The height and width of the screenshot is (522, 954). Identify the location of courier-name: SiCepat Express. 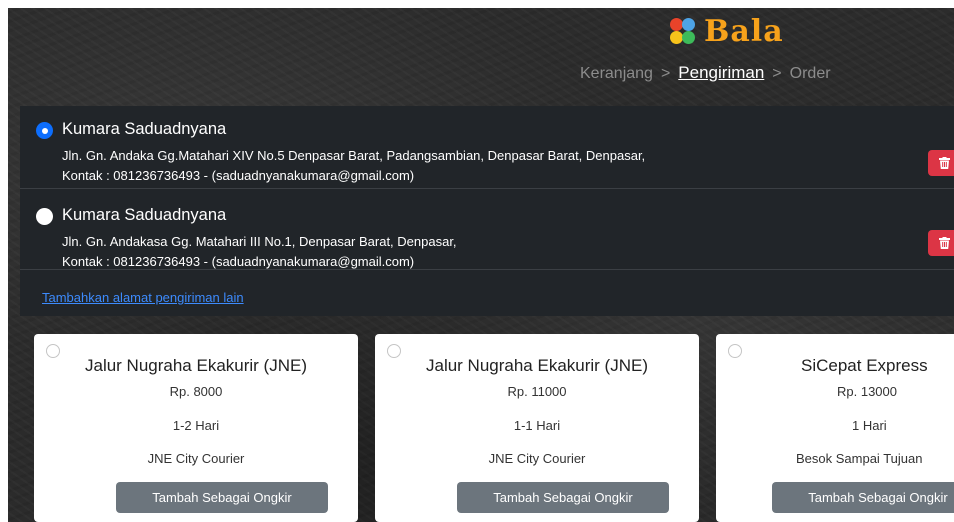
(864, 365).